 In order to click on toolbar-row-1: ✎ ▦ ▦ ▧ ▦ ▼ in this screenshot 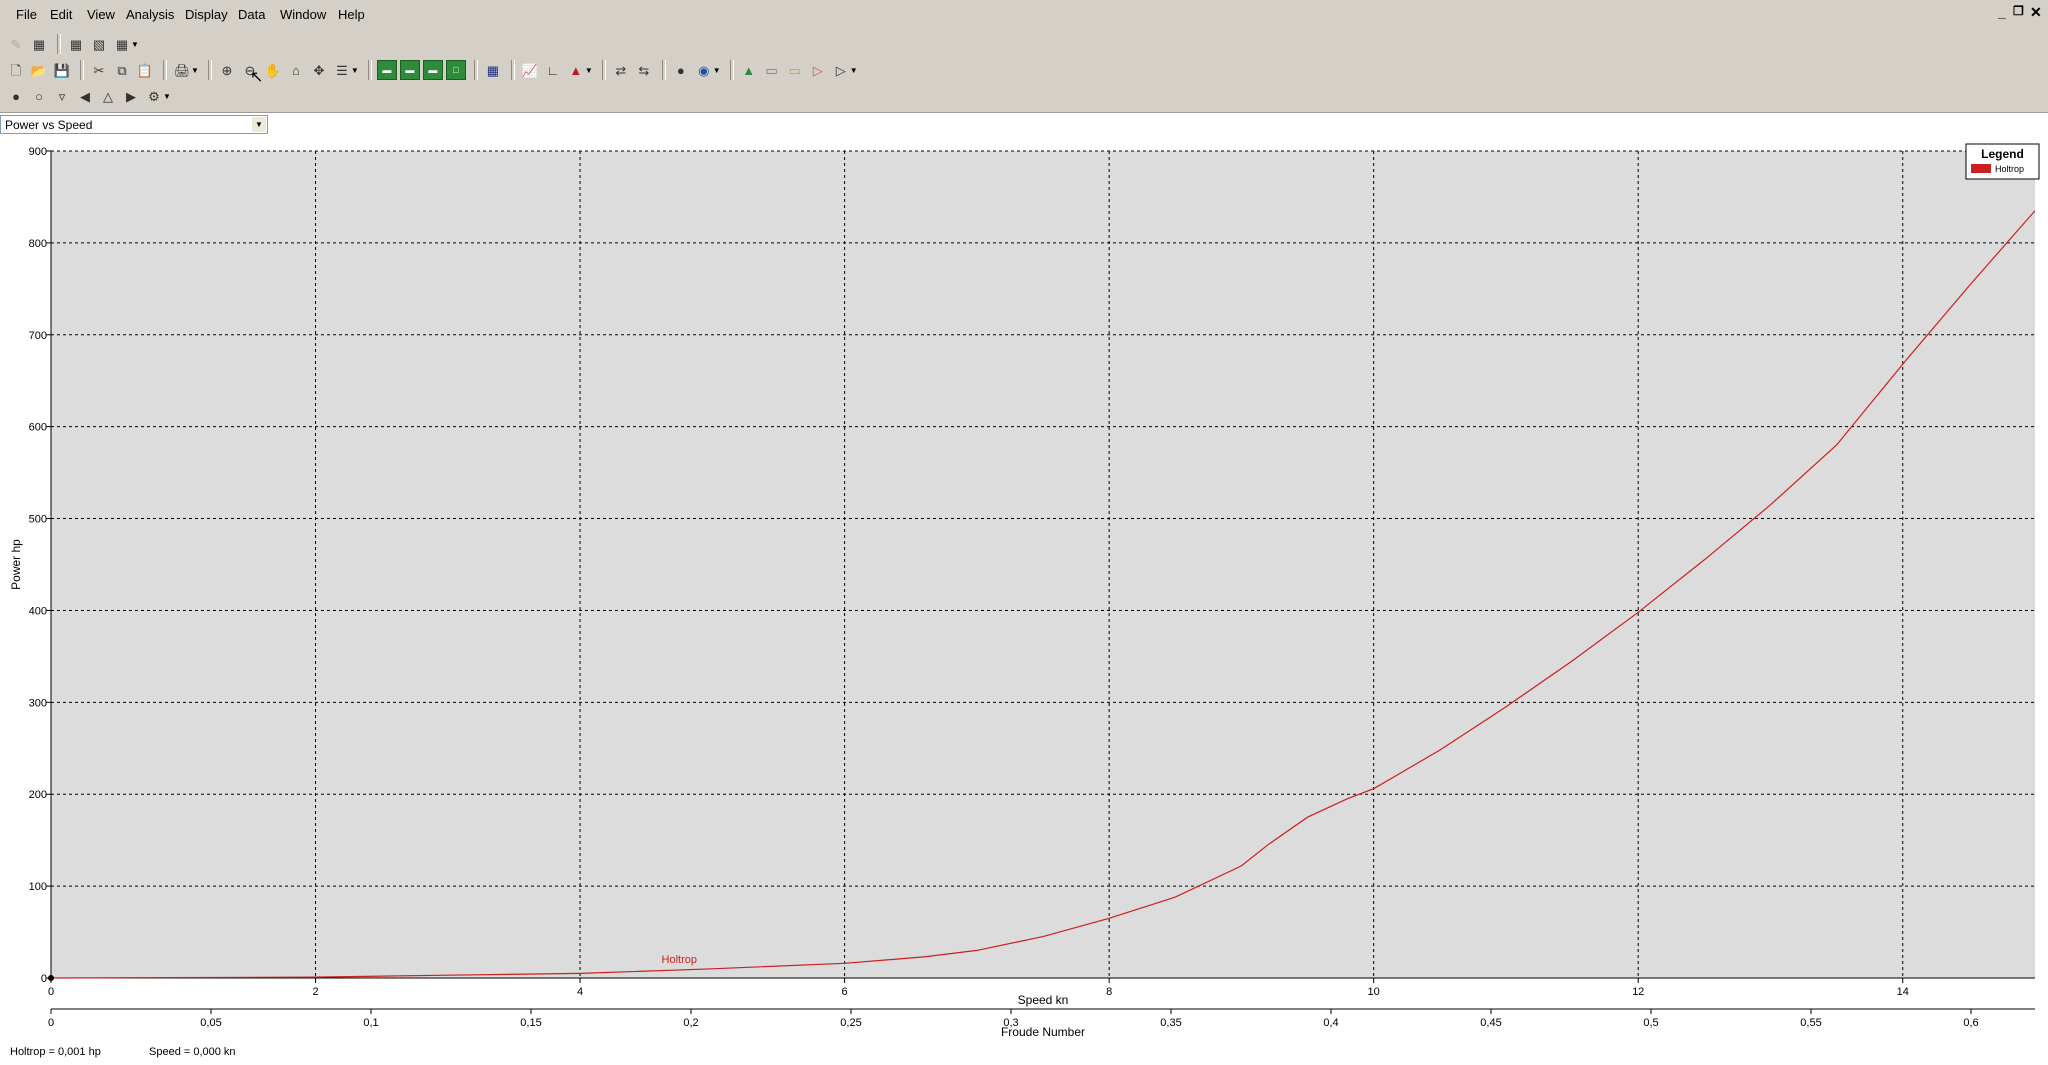, I will do `click(74, 44)`.